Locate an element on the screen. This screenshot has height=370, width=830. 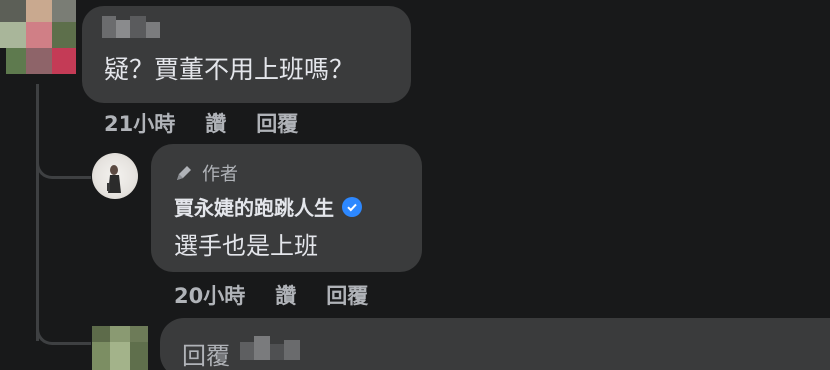
thread-line-branch-reply is located at coordinates (63, 159).